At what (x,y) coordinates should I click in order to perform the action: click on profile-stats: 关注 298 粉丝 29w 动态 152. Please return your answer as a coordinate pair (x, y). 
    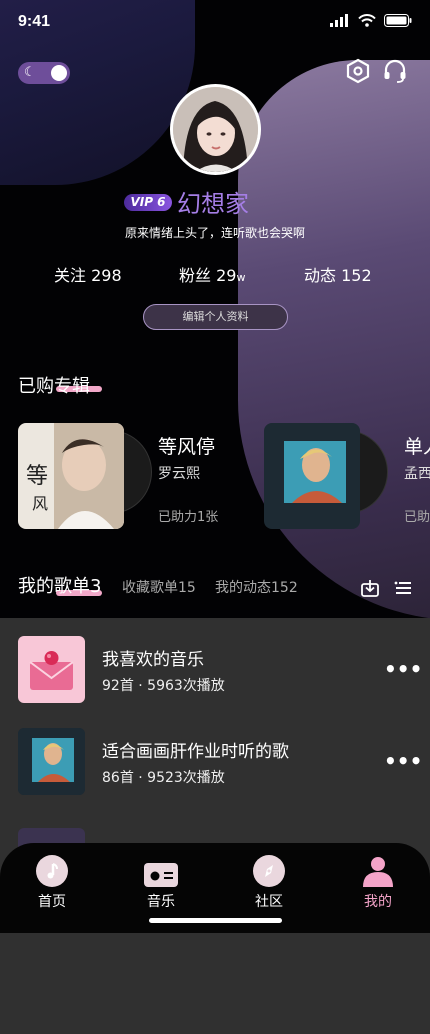
    Looking at the image, I should click on (215, 274).